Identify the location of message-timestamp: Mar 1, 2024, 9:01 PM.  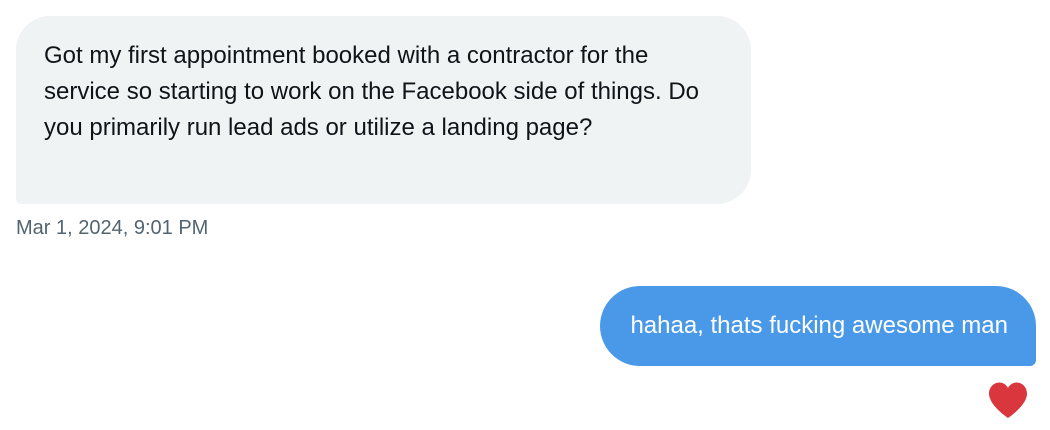
(112, 228).